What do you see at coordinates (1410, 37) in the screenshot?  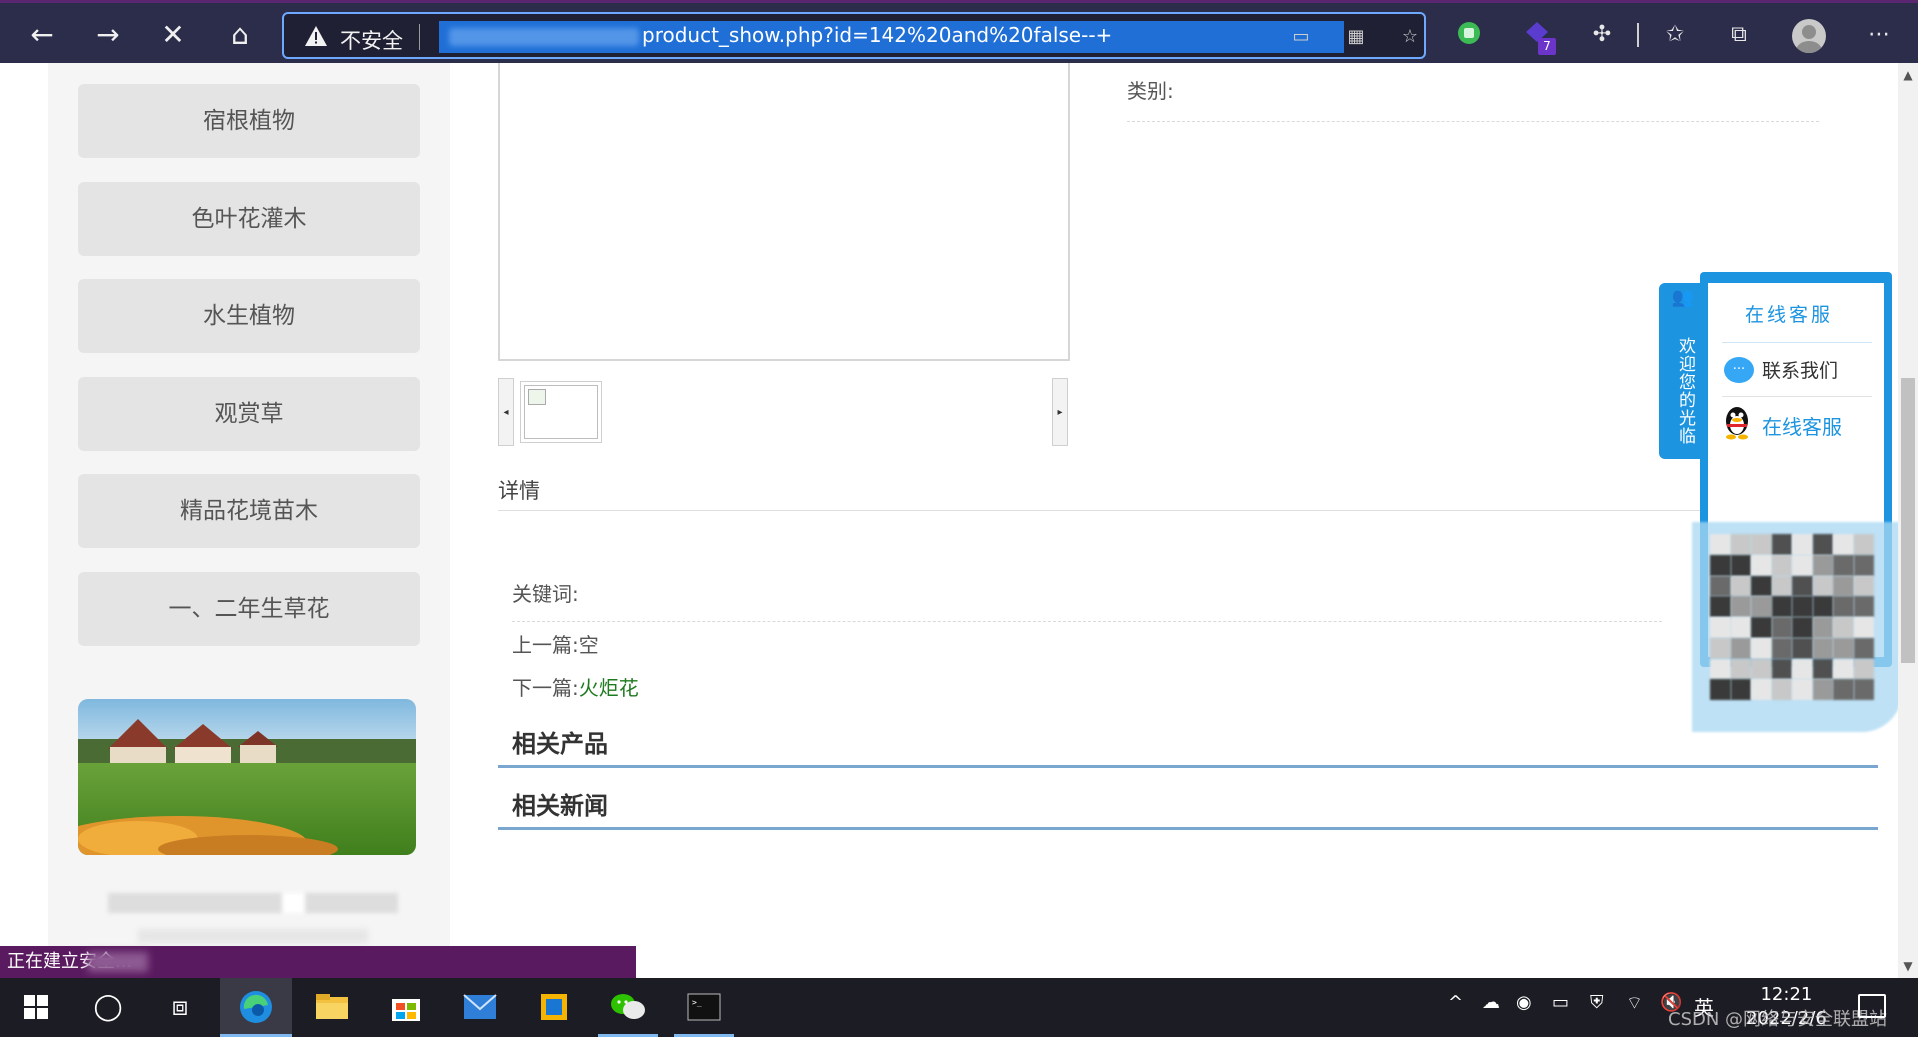 I see `add-favorite-icon: ☆` at bounding box center [1410, 37].